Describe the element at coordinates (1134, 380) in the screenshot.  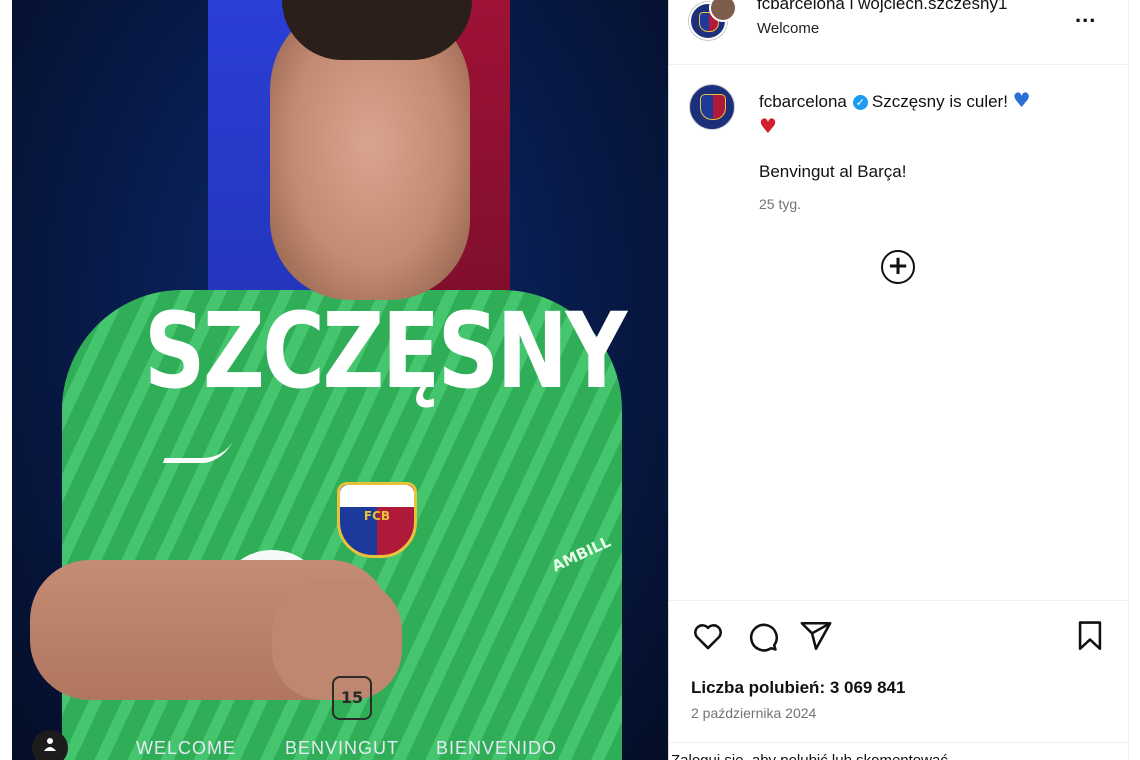
I see `page-right-margin` at that location.